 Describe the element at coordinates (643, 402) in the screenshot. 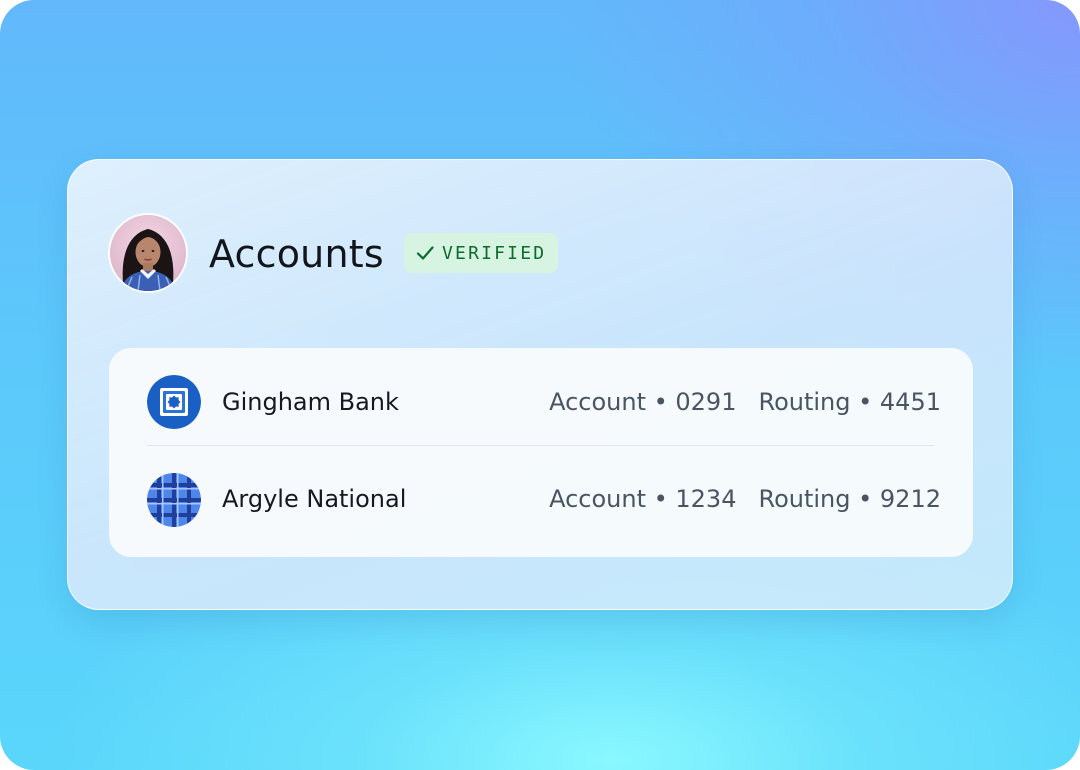

I see `account-number: Account • 0291` at that location.